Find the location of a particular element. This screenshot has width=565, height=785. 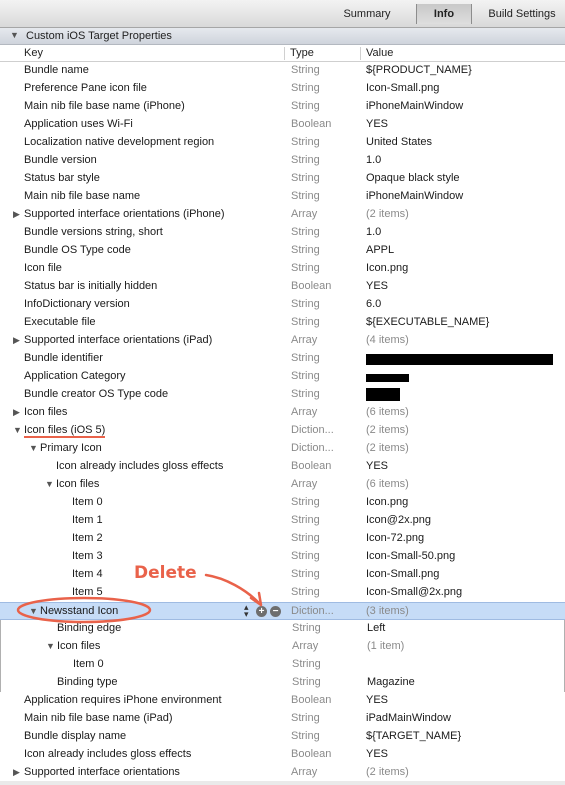

plist-row: Bundle name String ${PRODUCT_NAME} is located at coordinates (282, 71).